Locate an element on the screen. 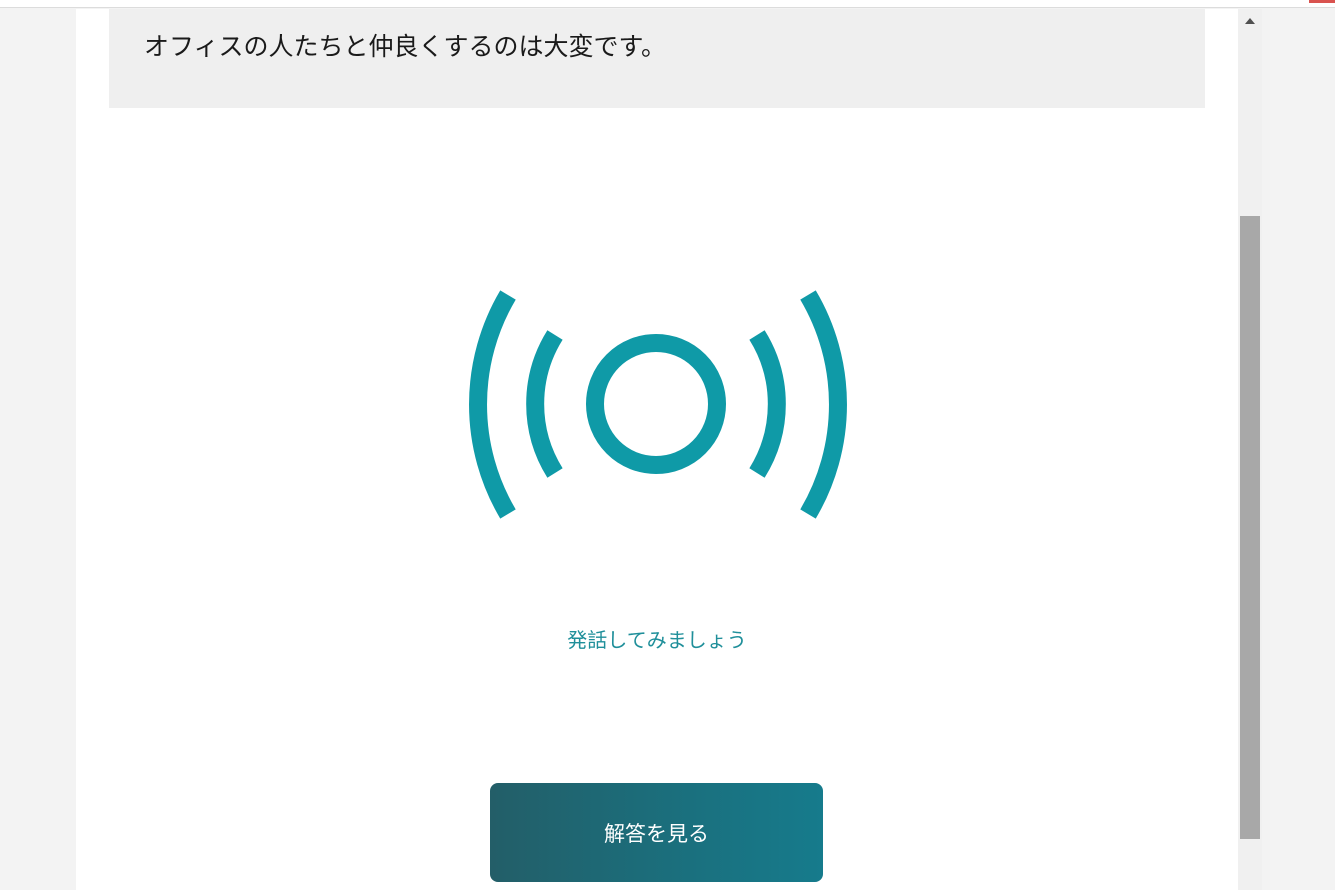 The image size is (1335, 890). prompt-sentence: オフィスの人たちと仲良くするのは大変です。 is located at coordinates (405, 46).